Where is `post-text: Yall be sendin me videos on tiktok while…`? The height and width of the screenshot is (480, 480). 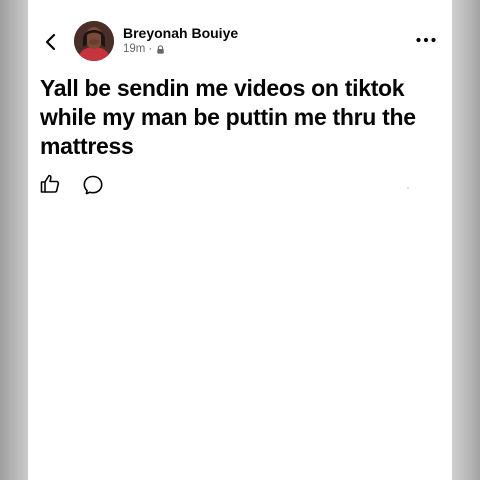
post-text: Yall be sendin me videos on tiktok while… is located at coordinates (228, 117).